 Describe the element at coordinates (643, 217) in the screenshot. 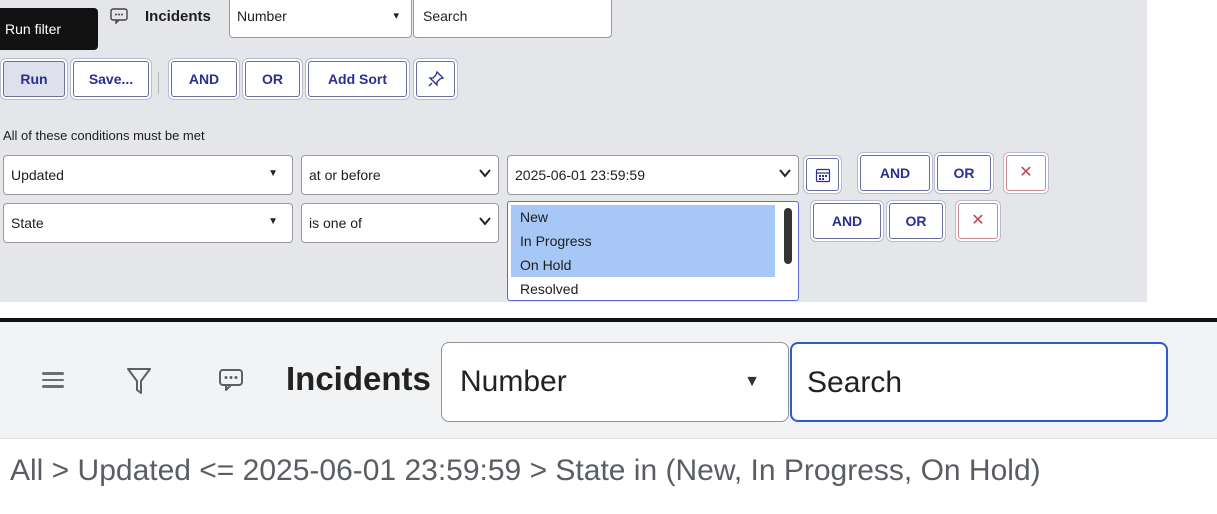

I see `listbox-option-new: New` at that location.